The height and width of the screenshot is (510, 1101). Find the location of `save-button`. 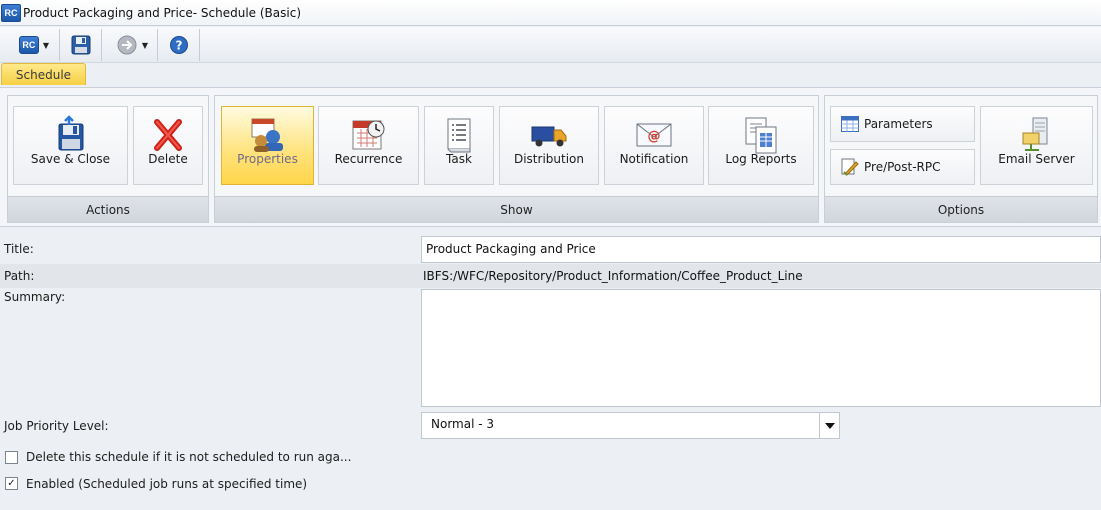

save-button is located at coordinates (81, 45).